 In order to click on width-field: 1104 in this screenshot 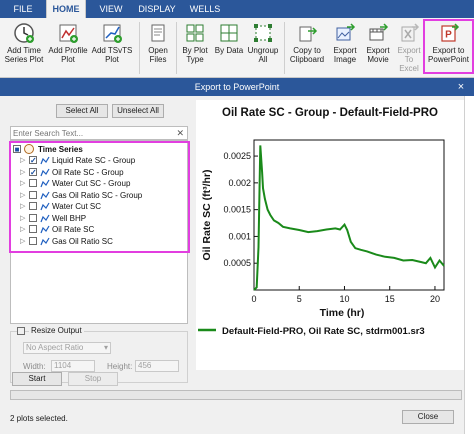, I will do `click(73, 366)`.